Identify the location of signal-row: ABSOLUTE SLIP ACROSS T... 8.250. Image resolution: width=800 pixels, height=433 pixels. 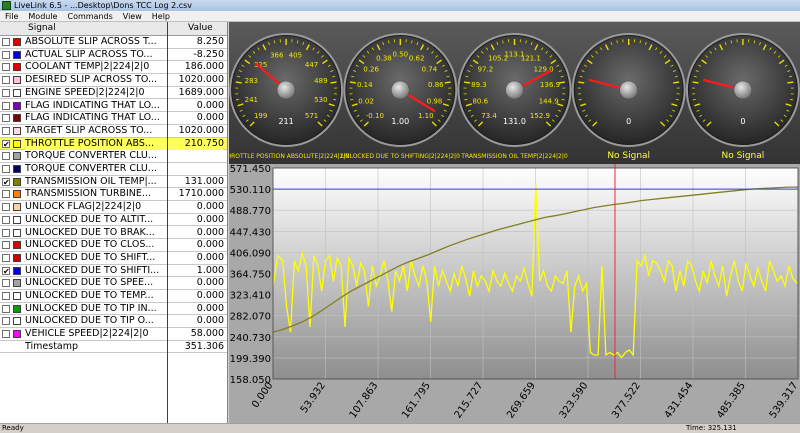
(113, 42).